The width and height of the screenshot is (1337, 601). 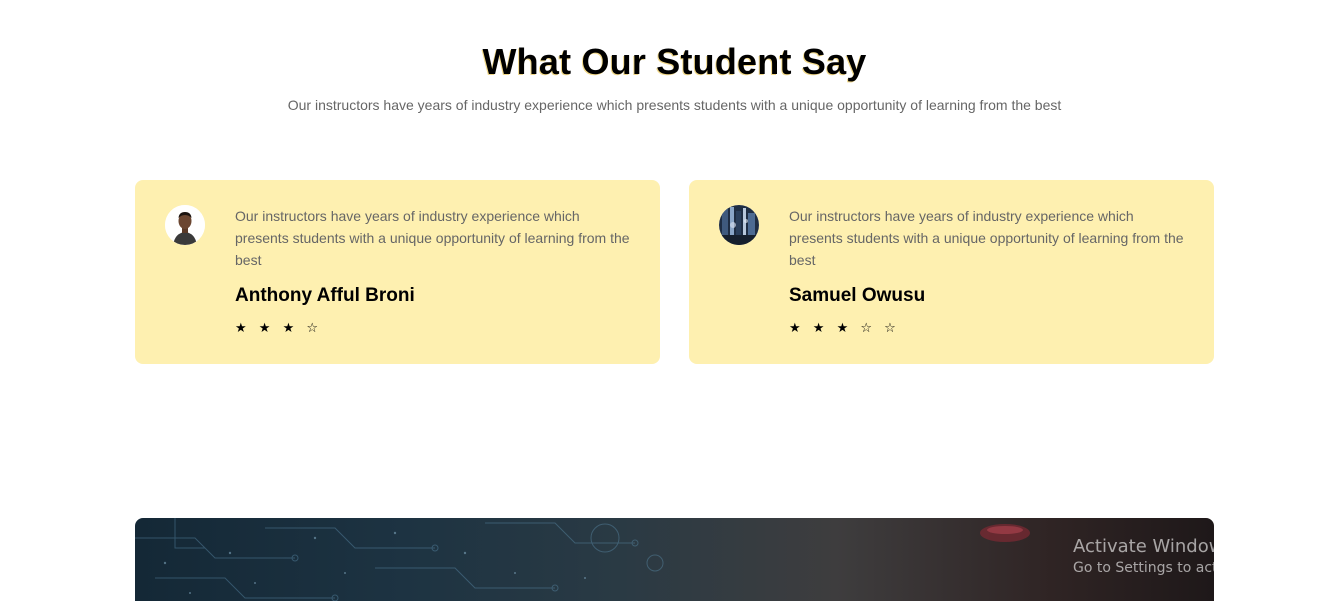 I want to click on student-name: Anthony Afful Broni, so click(x=325, y=295).